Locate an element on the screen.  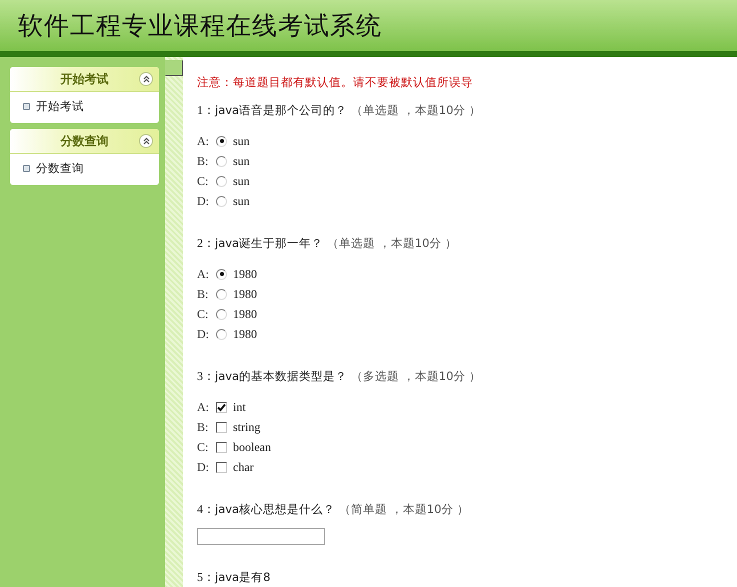
question-text: java核心思想是什么？ is located at coordinates (275, 509).